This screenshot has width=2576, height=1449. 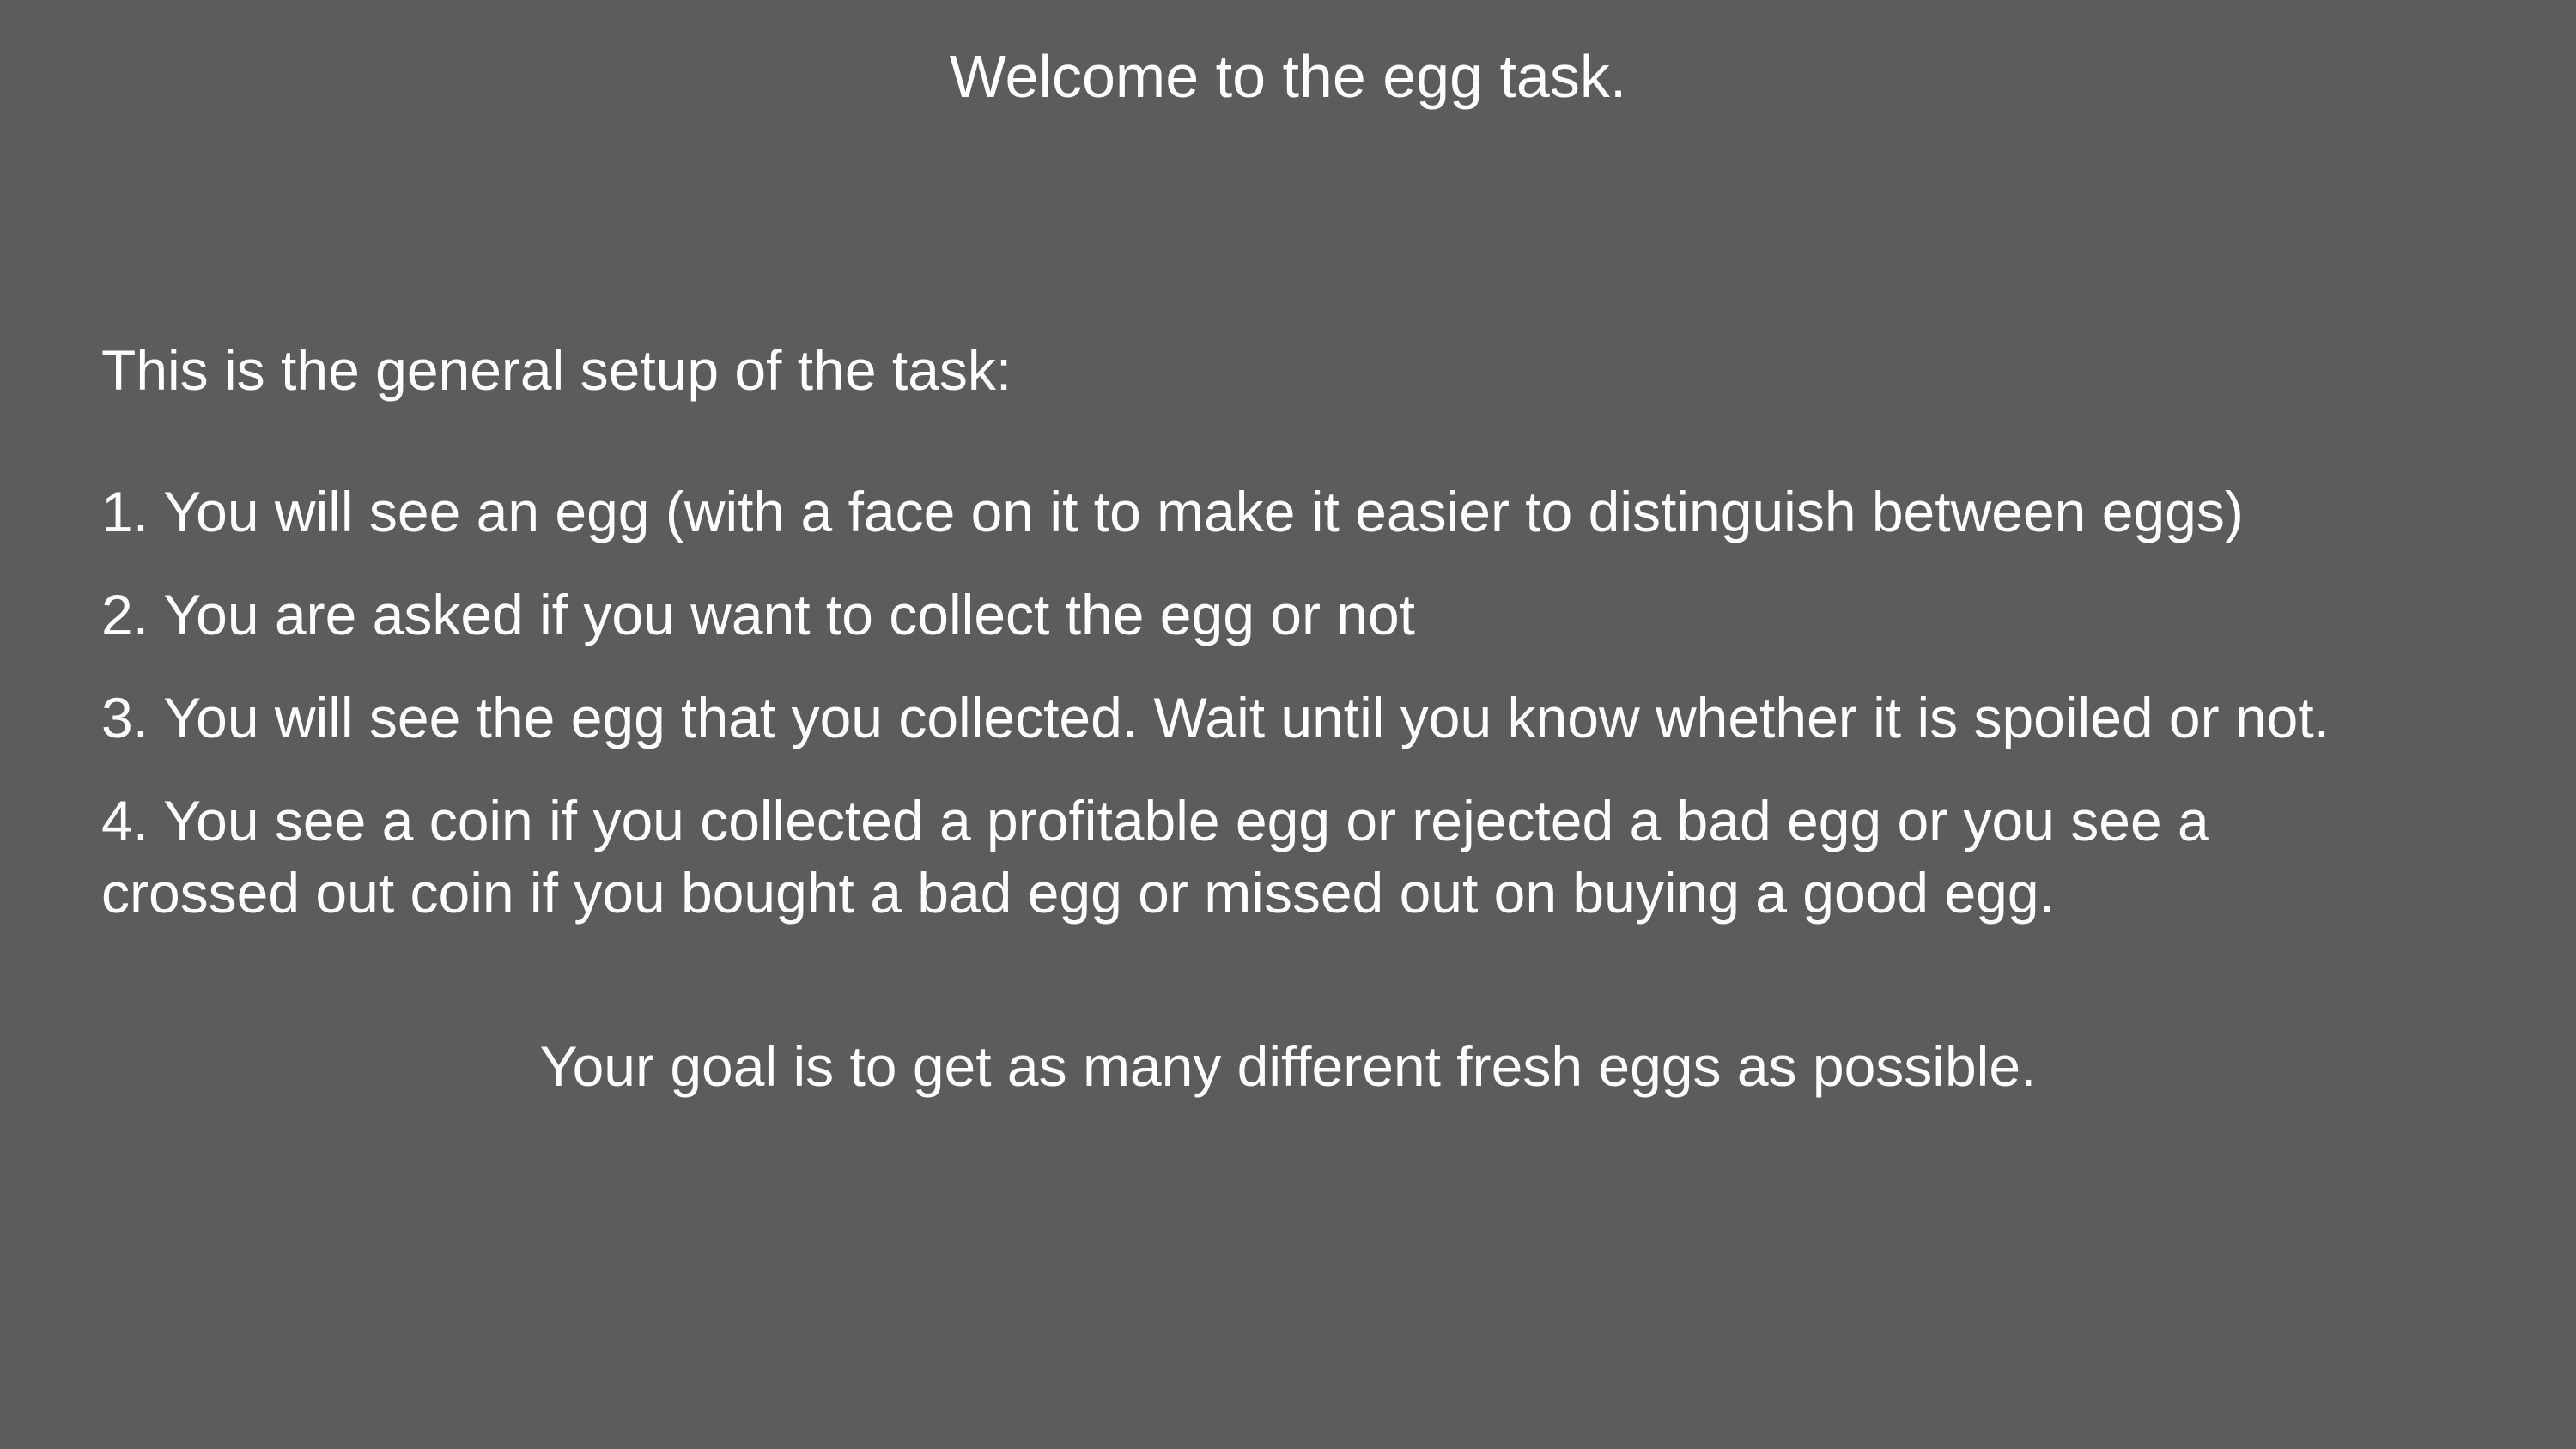 I want to click on setup-intro: This is the general setup of the task:, so click(x=556, y=370).